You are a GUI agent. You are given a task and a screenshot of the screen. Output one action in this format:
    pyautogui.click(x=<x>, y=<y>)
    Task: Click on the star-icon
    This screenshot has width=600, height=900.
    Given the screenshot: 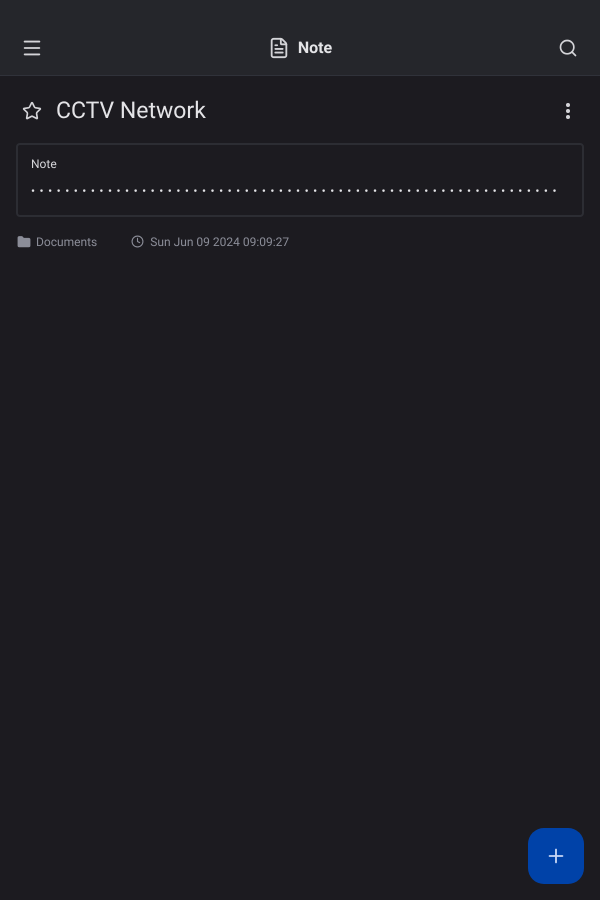 What is the action you would take?
    pyautogui.click(x=32, y=111)
    